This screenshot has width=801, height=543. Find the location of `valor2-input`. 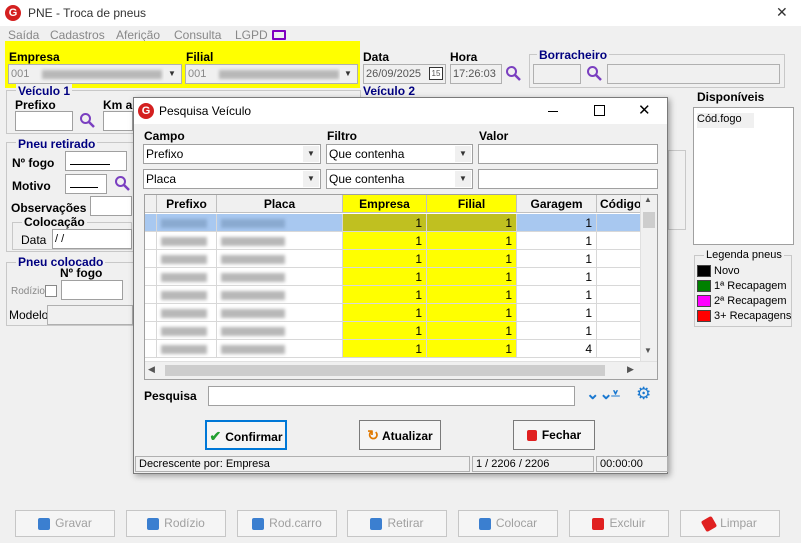

valor2-input is located at coordinates (568, 179).